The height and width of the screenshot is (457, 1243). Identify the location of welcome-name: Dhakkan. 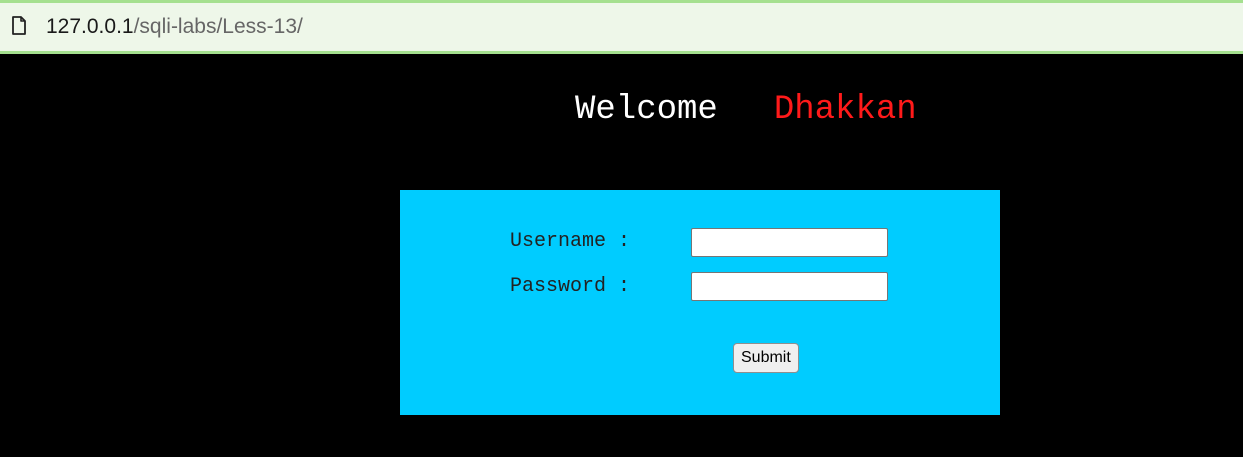
(845, 110).